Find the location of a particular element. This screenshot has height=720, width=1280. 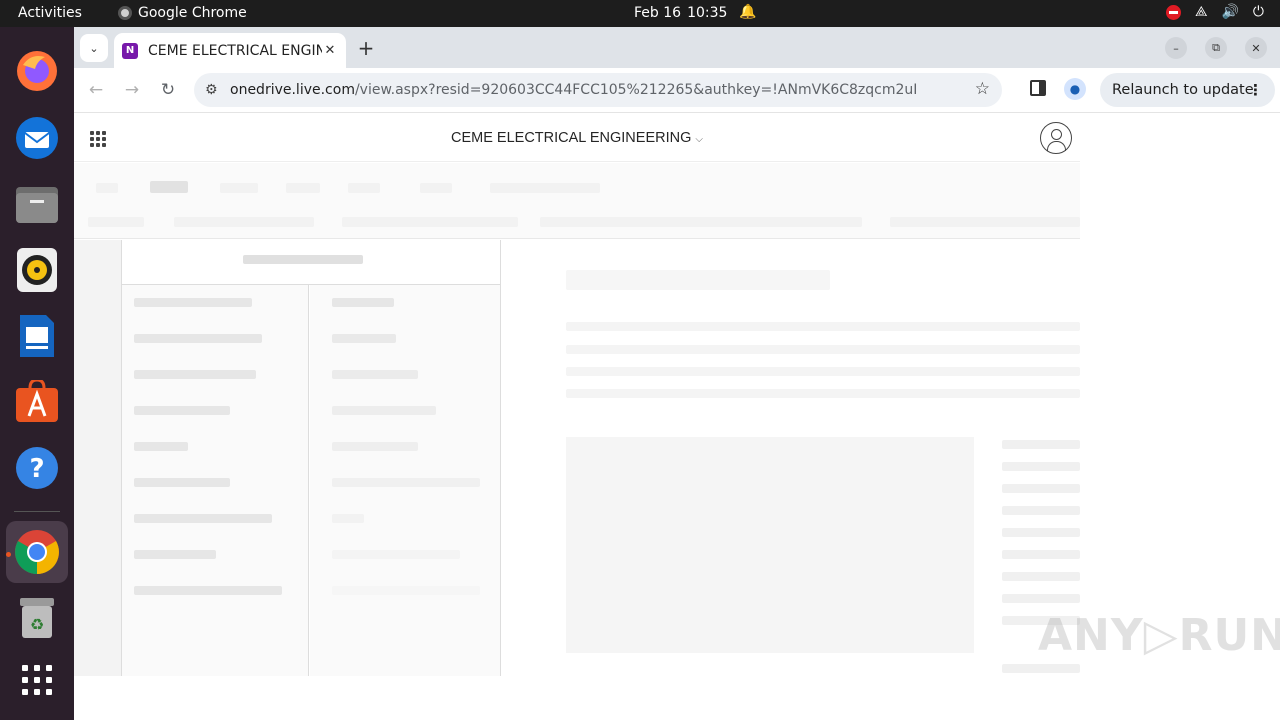

power-icon: ⏻ is located at coordinates (1258, 12).